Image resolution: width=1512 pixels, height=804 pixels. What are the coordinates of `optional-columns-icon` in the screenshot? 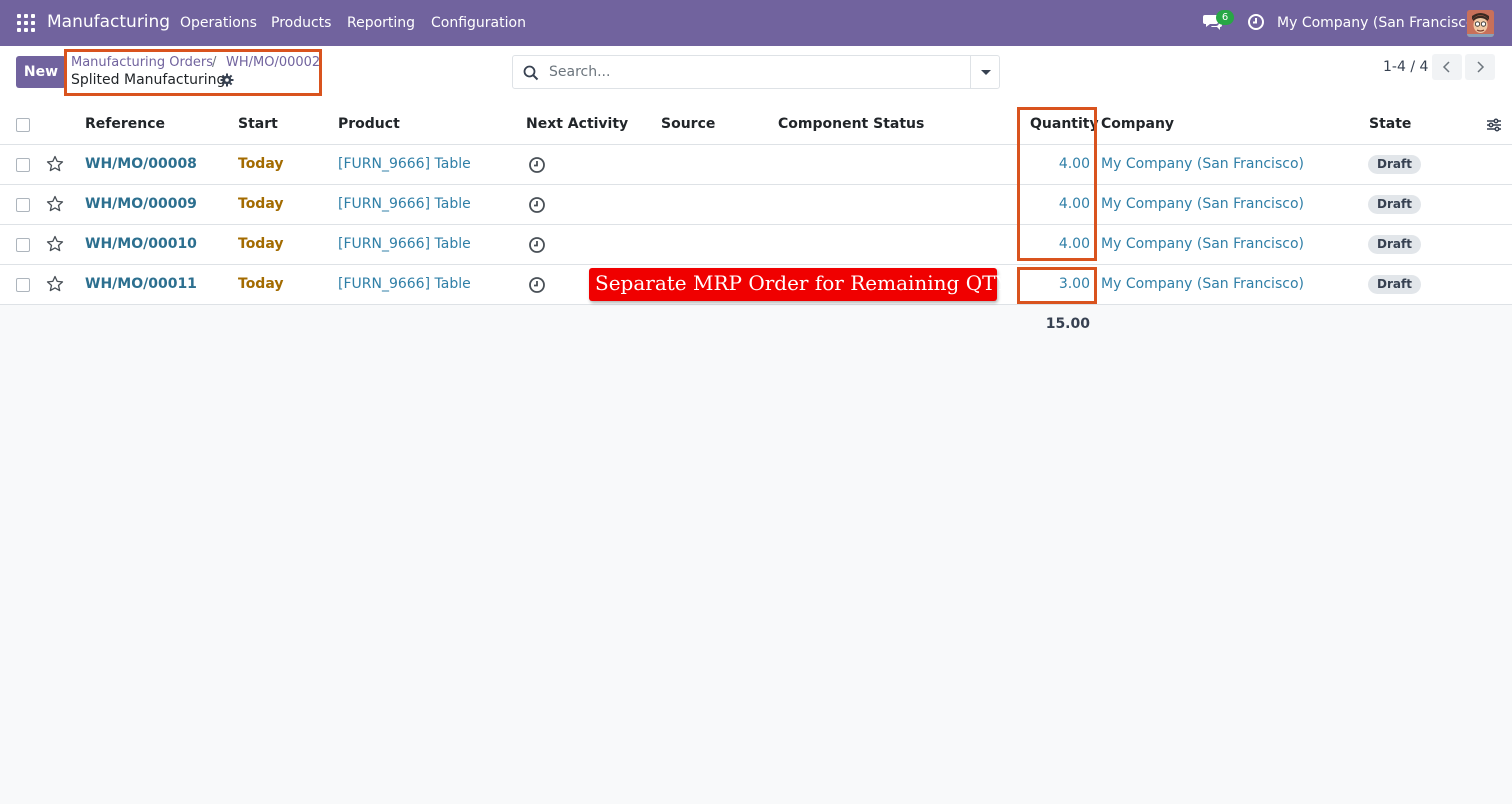 It's located at (1494, 125).